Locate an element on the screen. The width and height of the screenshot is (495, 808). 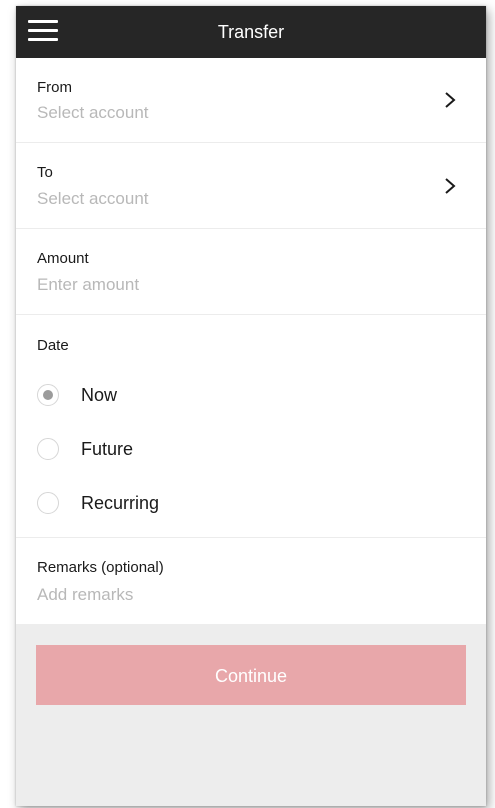
page-title: Transfer is located at coordinates (251, 32).